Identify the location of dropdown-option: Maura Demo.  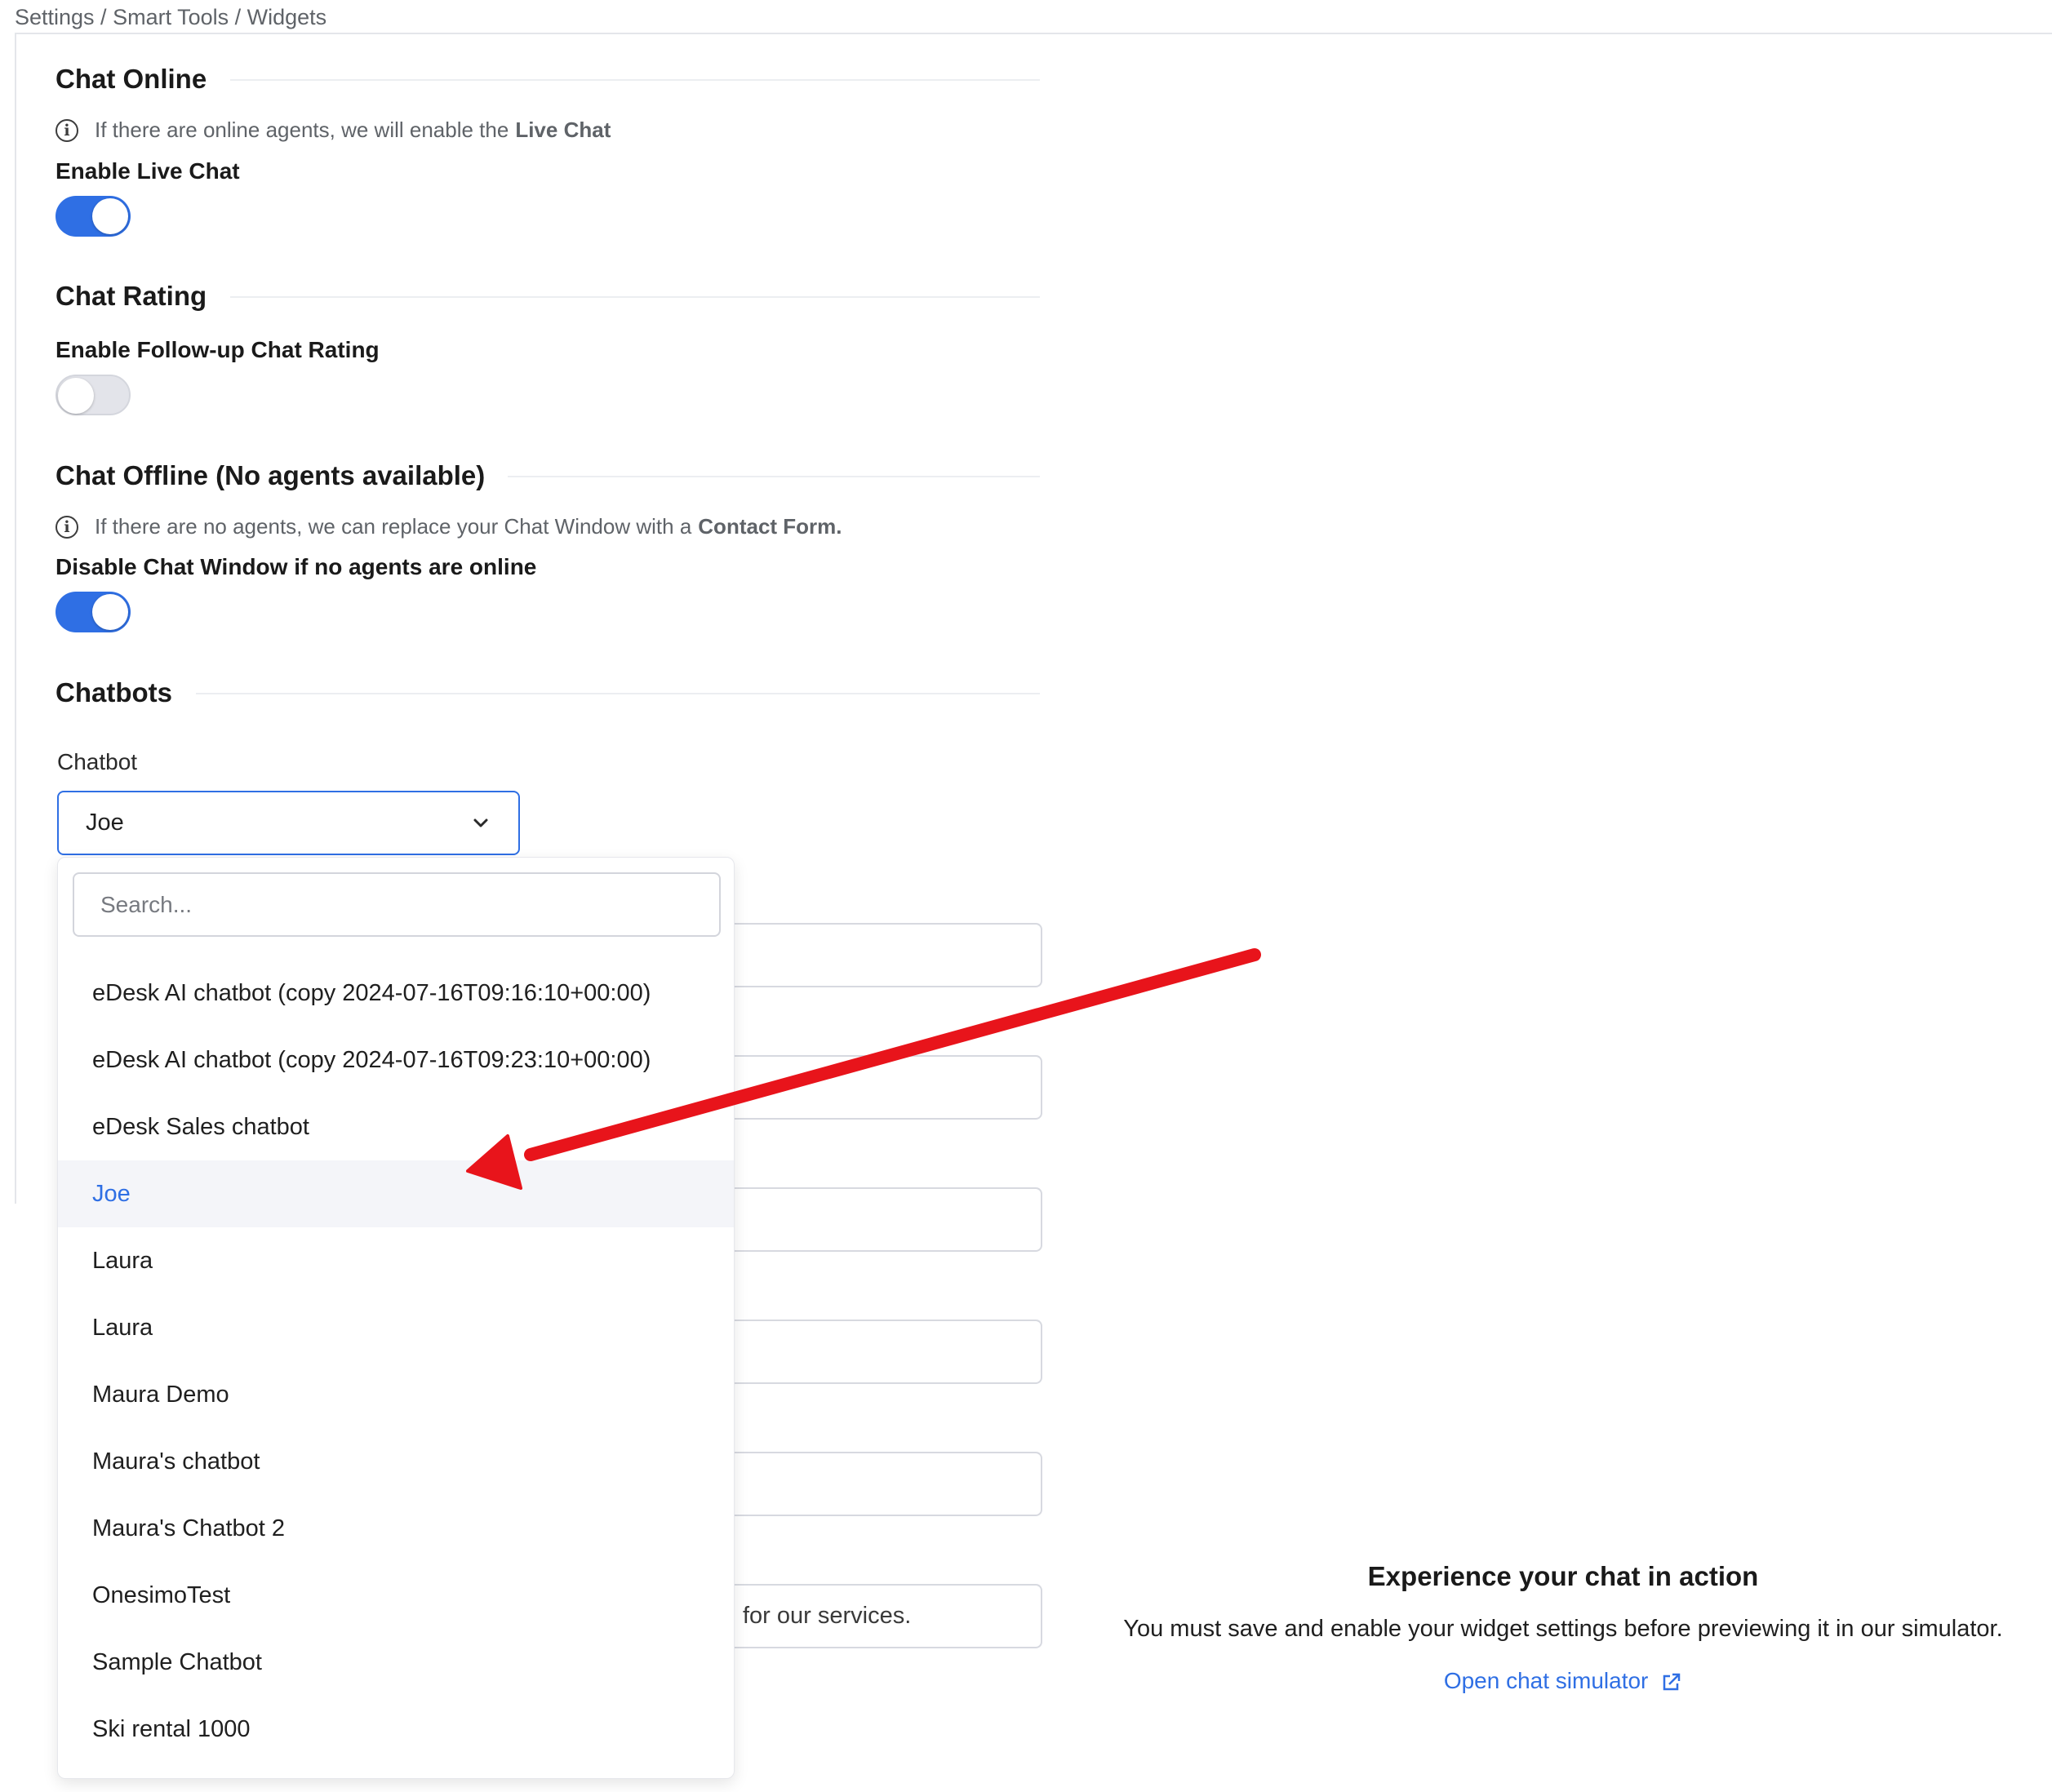
(396, 1394).